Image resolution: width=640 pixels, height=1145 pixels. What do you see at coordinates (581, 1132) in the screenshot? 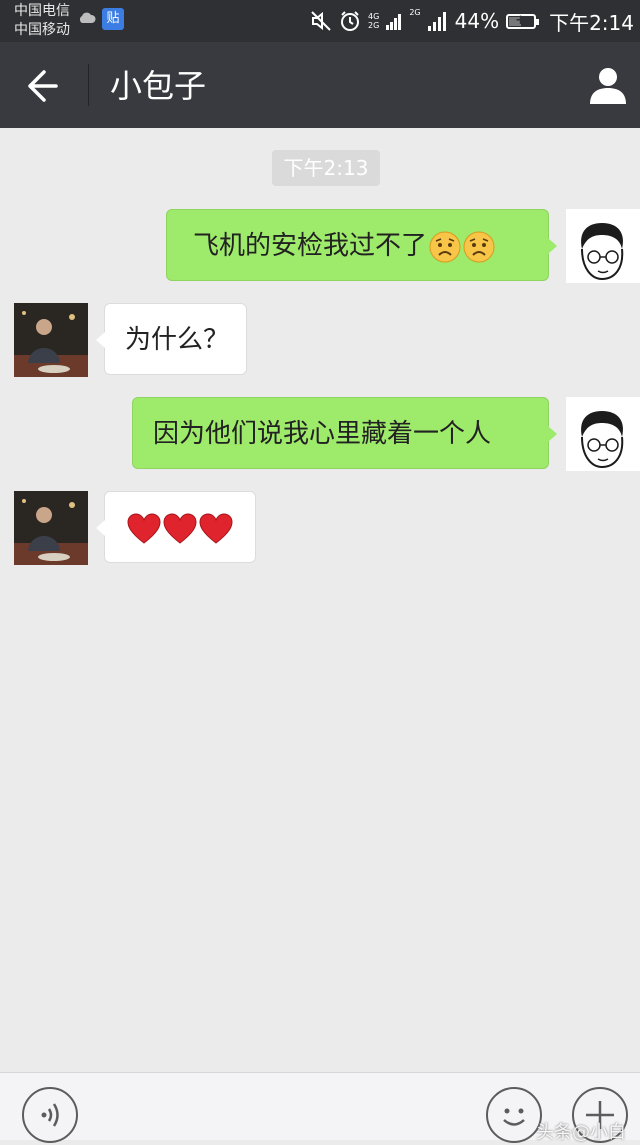
I see `watermark: 头条@小白` at bounding box center [581, 1132].